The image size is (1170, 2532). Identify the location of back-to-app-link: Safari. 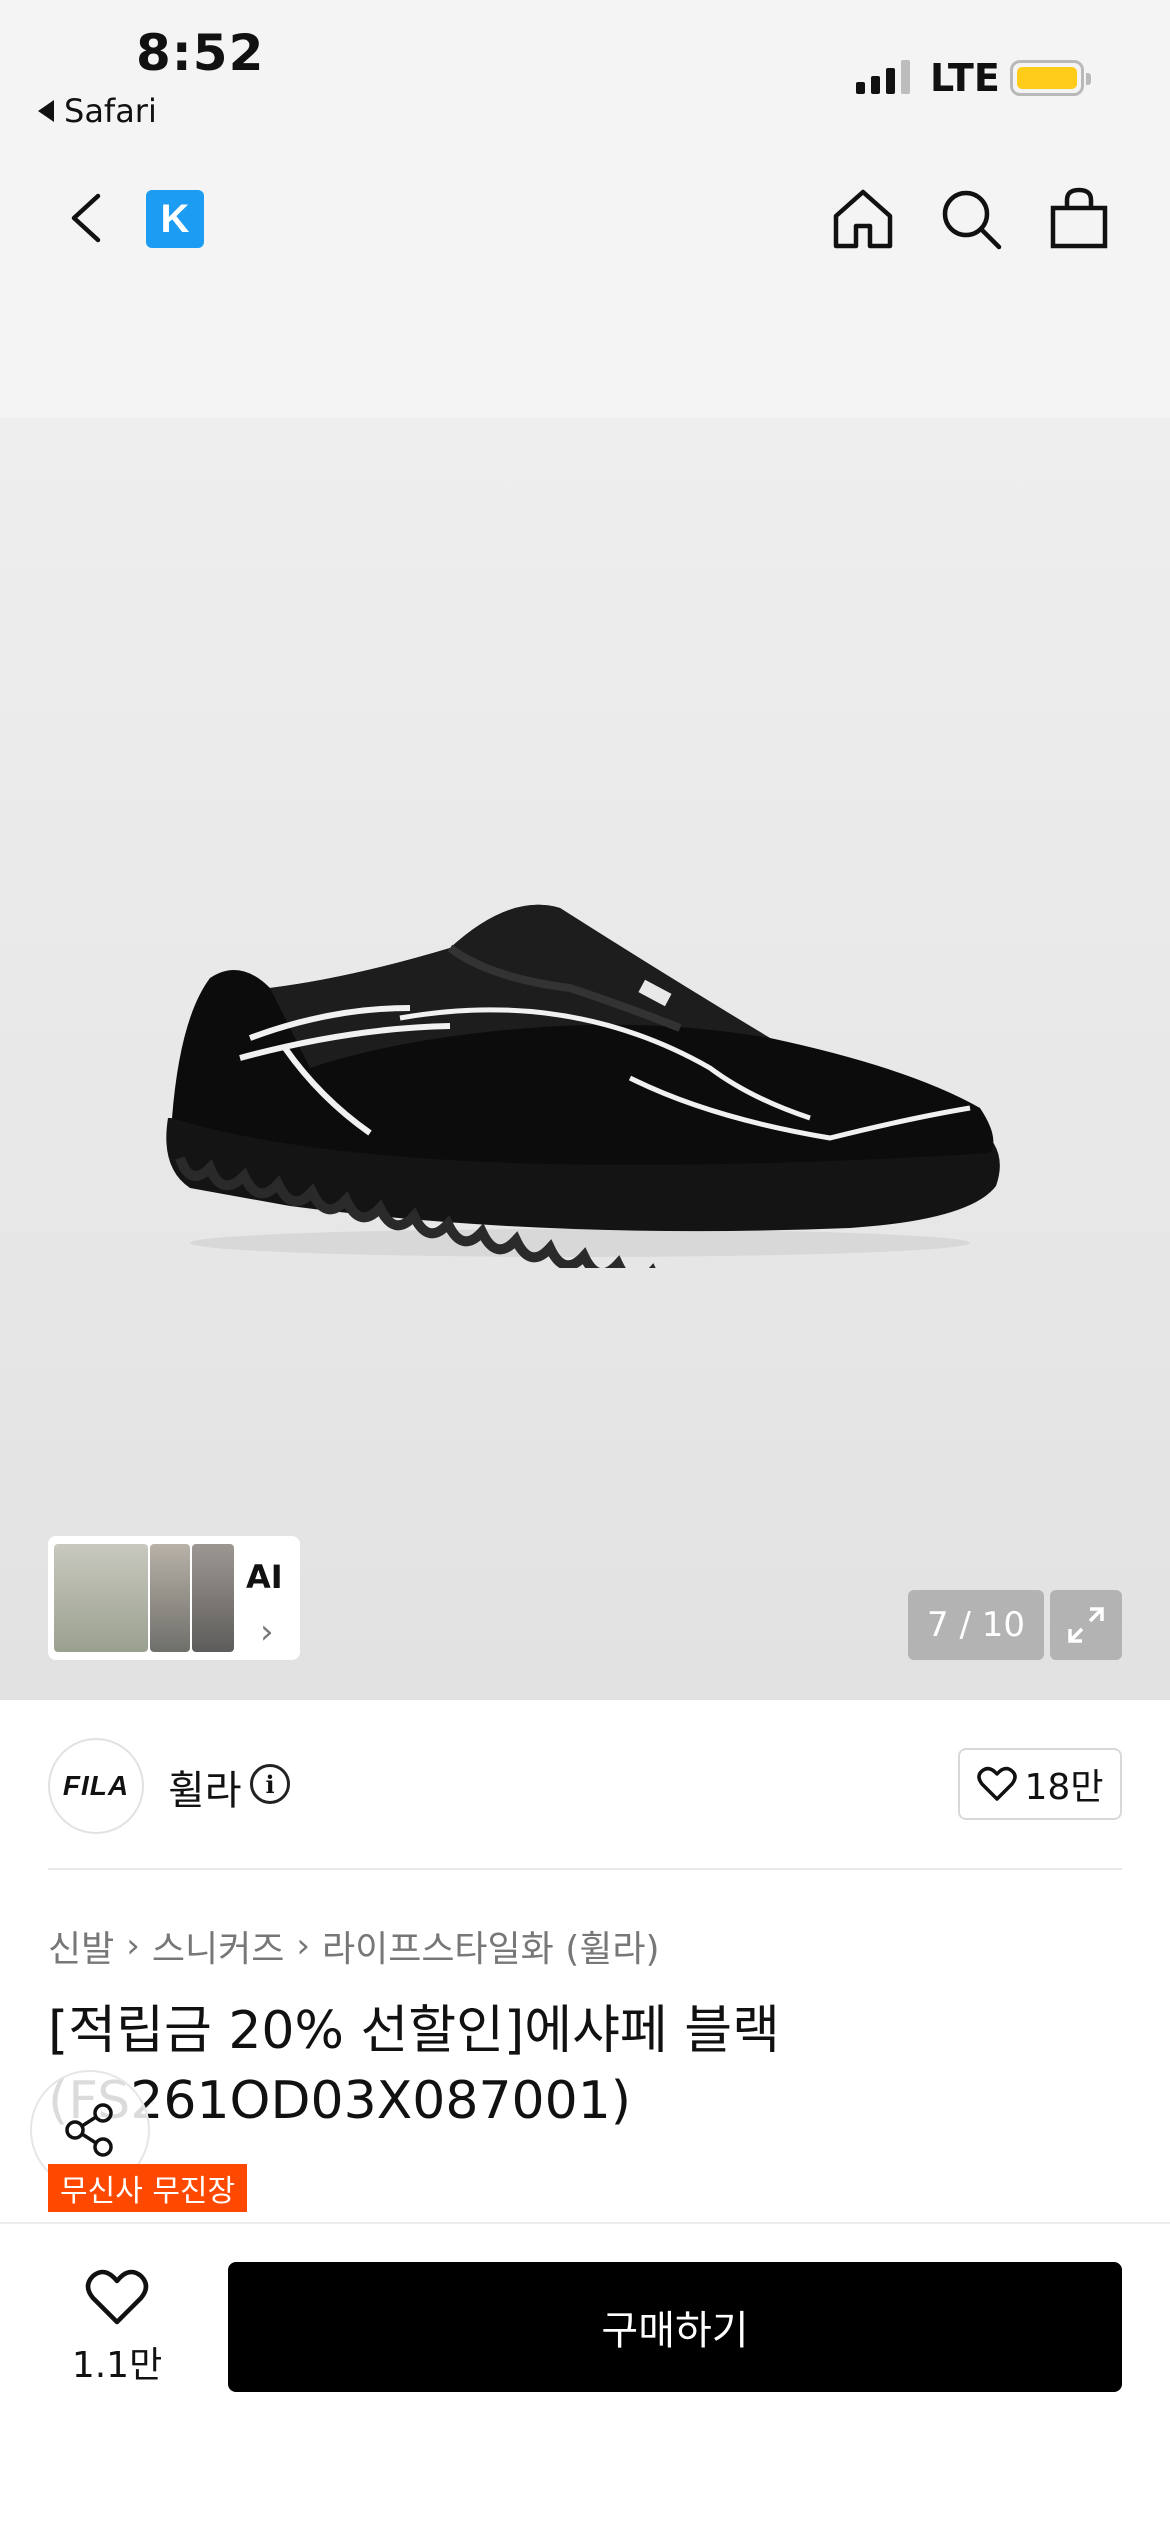
(97, 111).